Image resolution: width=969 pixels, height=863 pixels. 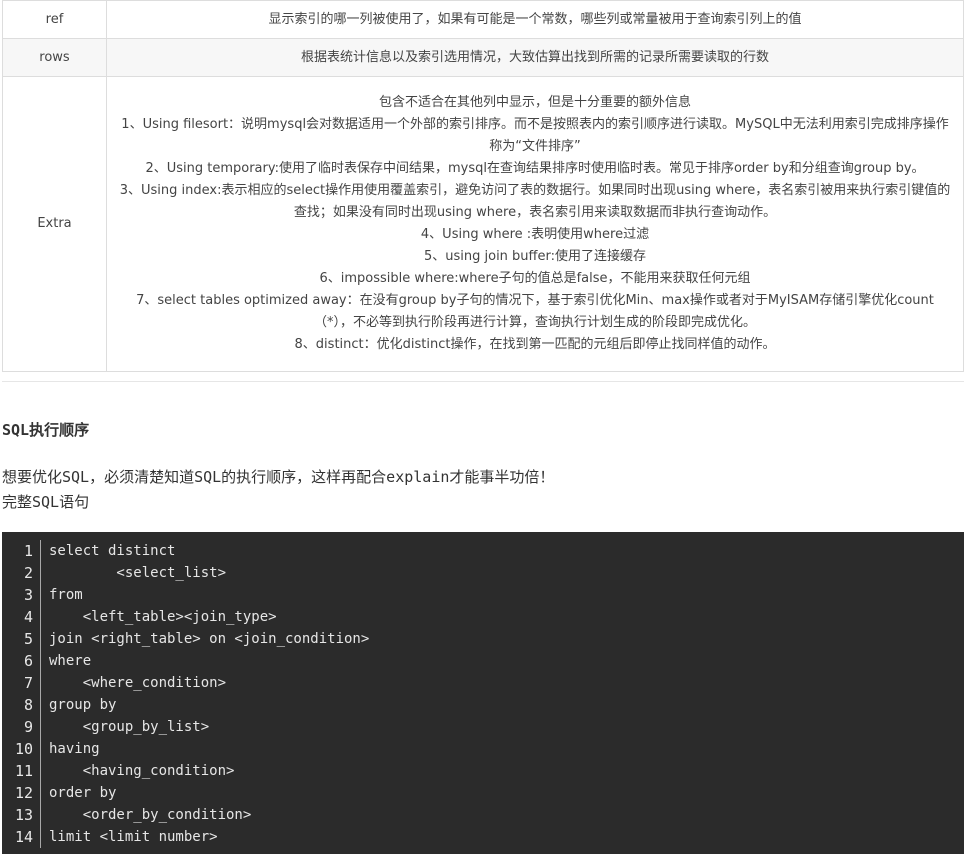 I want to click on code-line: 12 order by, so click(x=483, y=793).